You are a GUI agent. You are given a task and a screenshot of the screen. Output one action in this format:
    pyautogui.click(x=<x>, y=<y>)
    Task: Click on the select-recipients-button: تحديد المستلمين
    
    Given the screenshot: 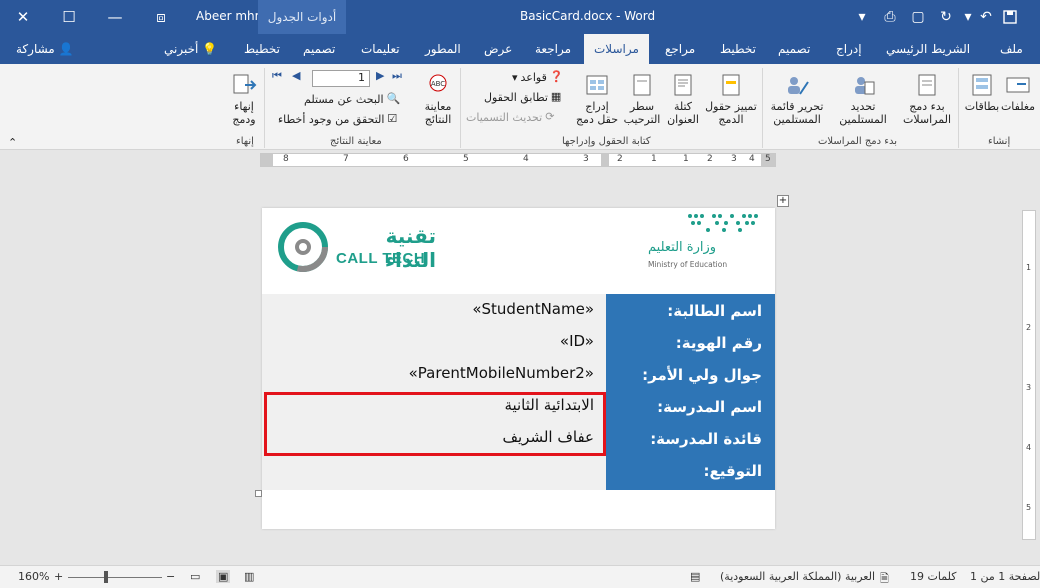 What is the action you would take?
    pyautogui.click(x=863, y=99)
    